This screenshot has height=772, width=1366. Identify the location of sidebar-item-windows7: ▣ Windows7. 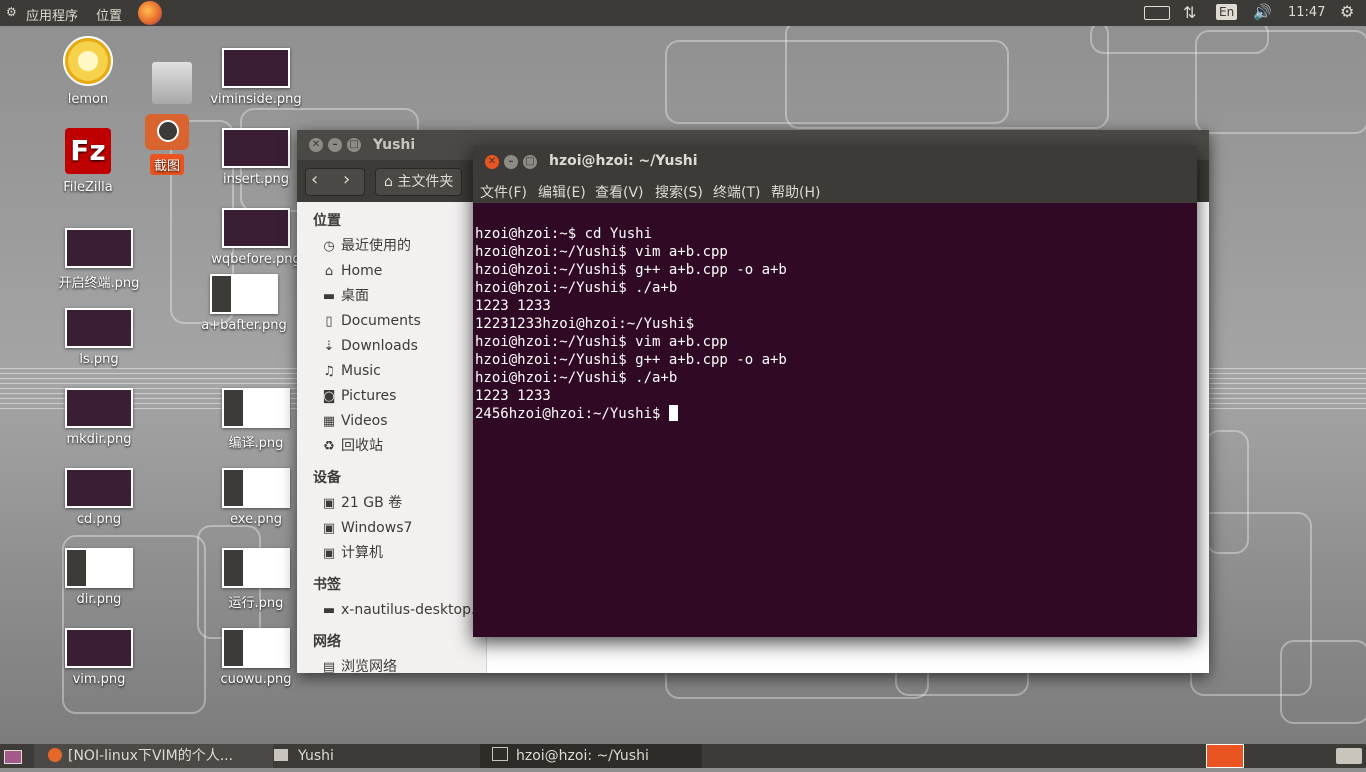
(391, 528).